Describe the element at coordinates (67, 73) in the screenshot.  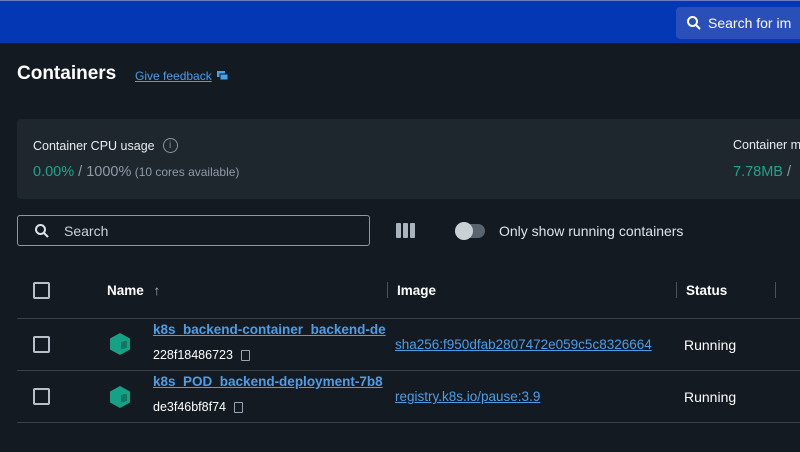
I see `page-title: Containers` at that location.